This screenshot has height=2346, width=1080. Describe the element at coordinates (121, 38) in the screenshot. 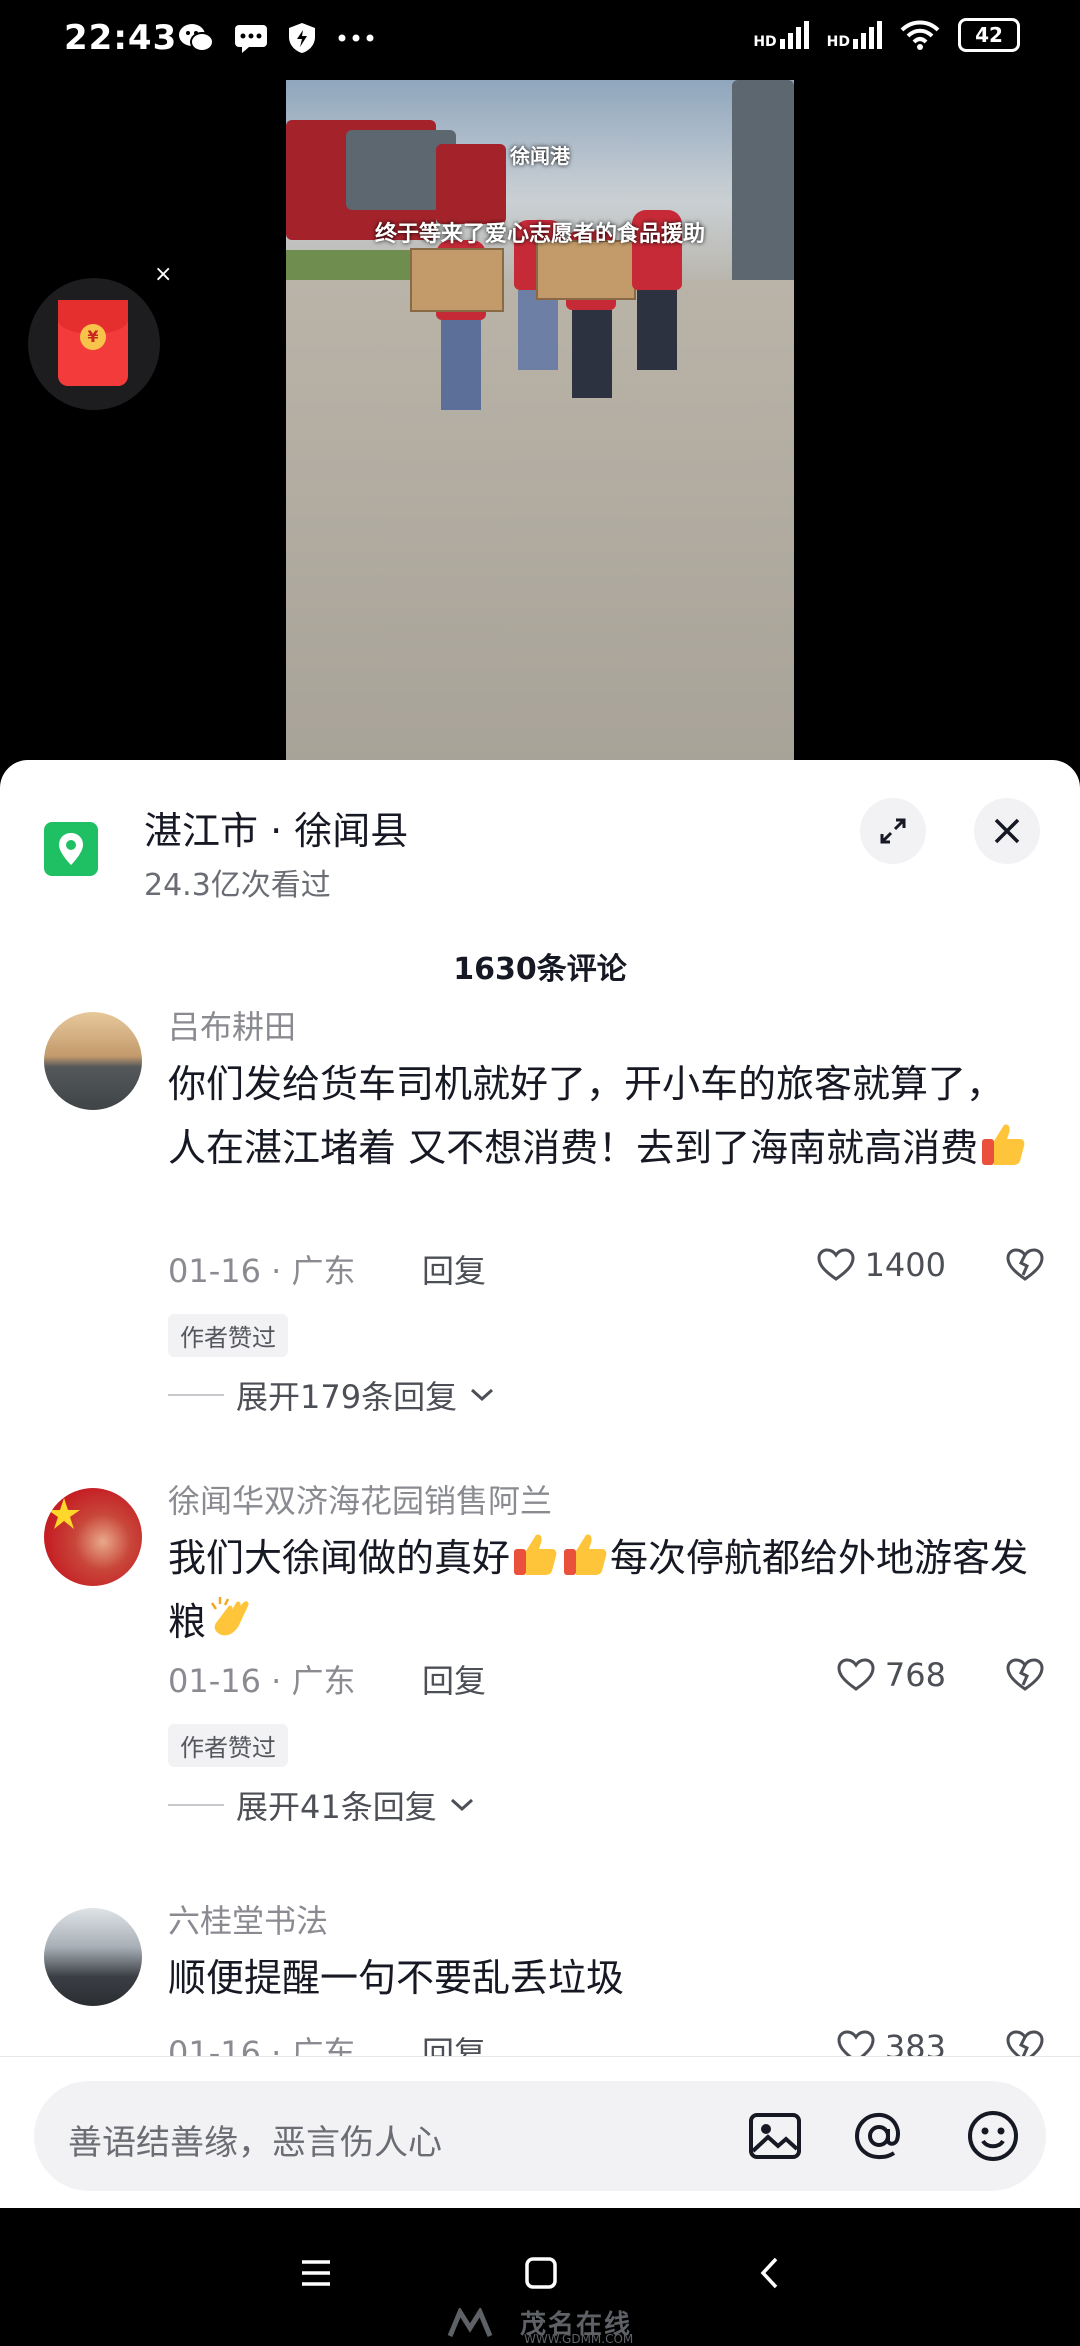

I see `status-time: 22:43` at that location.